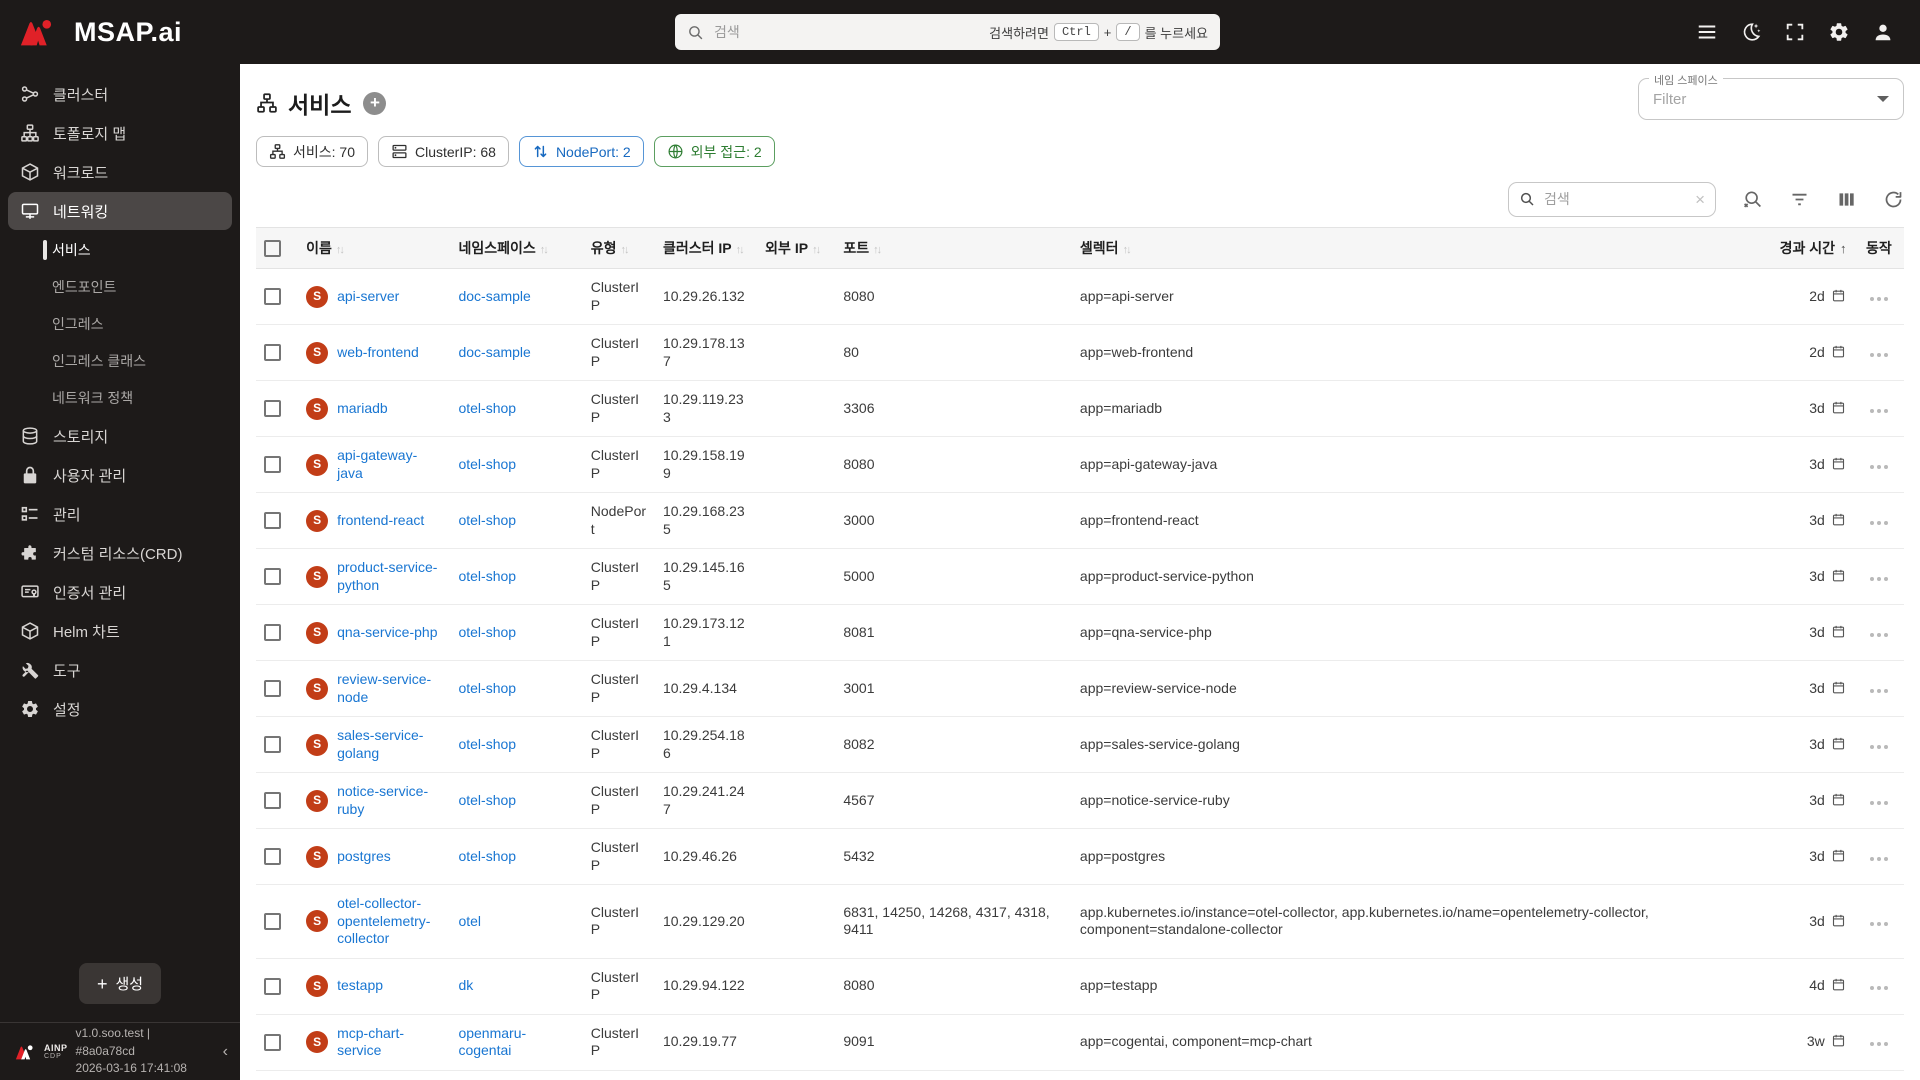  What do you see at coordinates (120, 133) in the screenshot?
I see `sidebar-item-topology-map: 토폴로지 맵` at bounding box center [120, 133].